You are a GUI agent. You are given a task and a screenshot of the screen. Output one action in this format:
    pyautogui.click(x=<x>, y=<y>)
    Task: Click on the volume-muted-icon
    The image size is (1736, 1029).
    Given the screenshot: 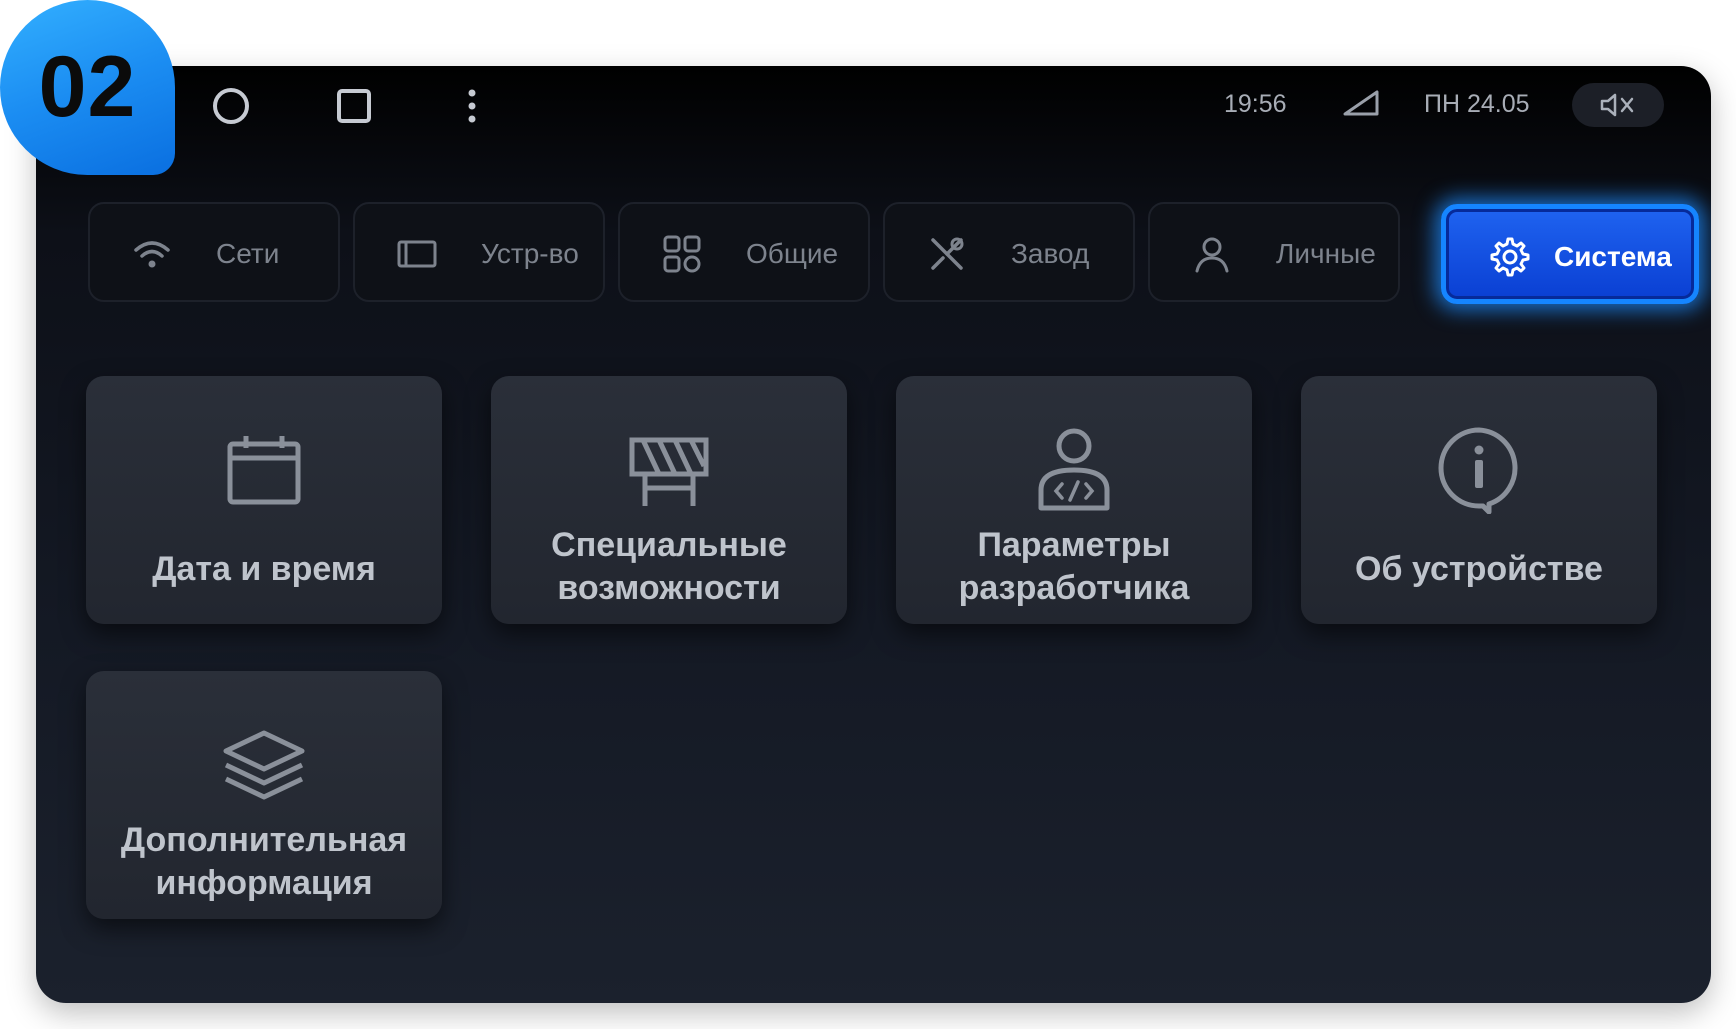 What is the action you would take?
    pyautogui.click(x=1617, y=105)
    